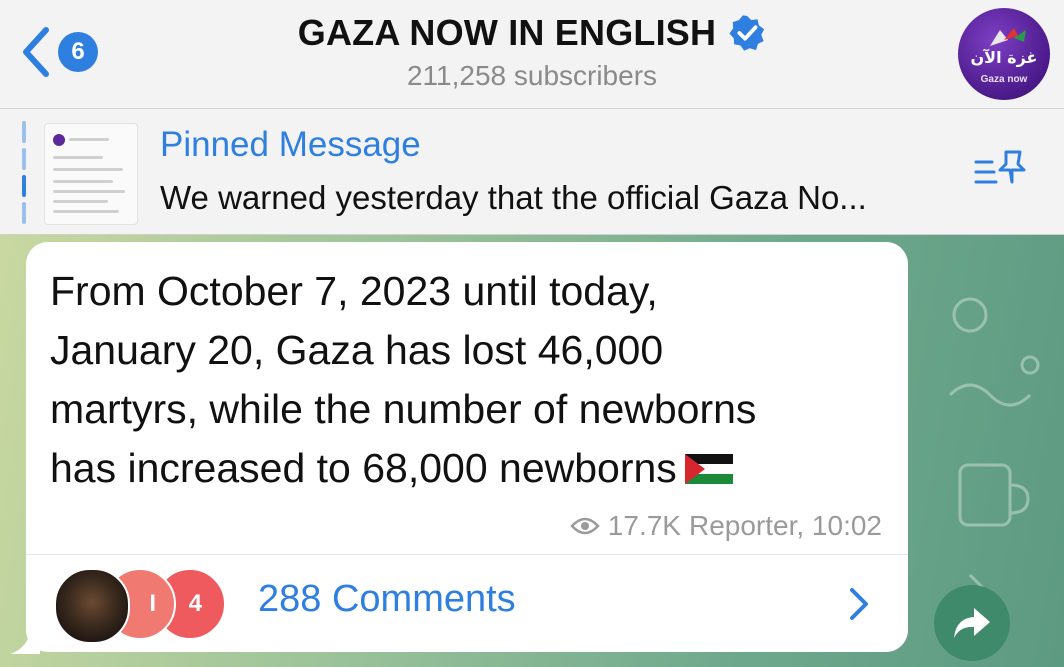 This screenshot has width=1064, height=667. I want to click on message-line: has increased to 68,000 newborns, so click(363, 468).